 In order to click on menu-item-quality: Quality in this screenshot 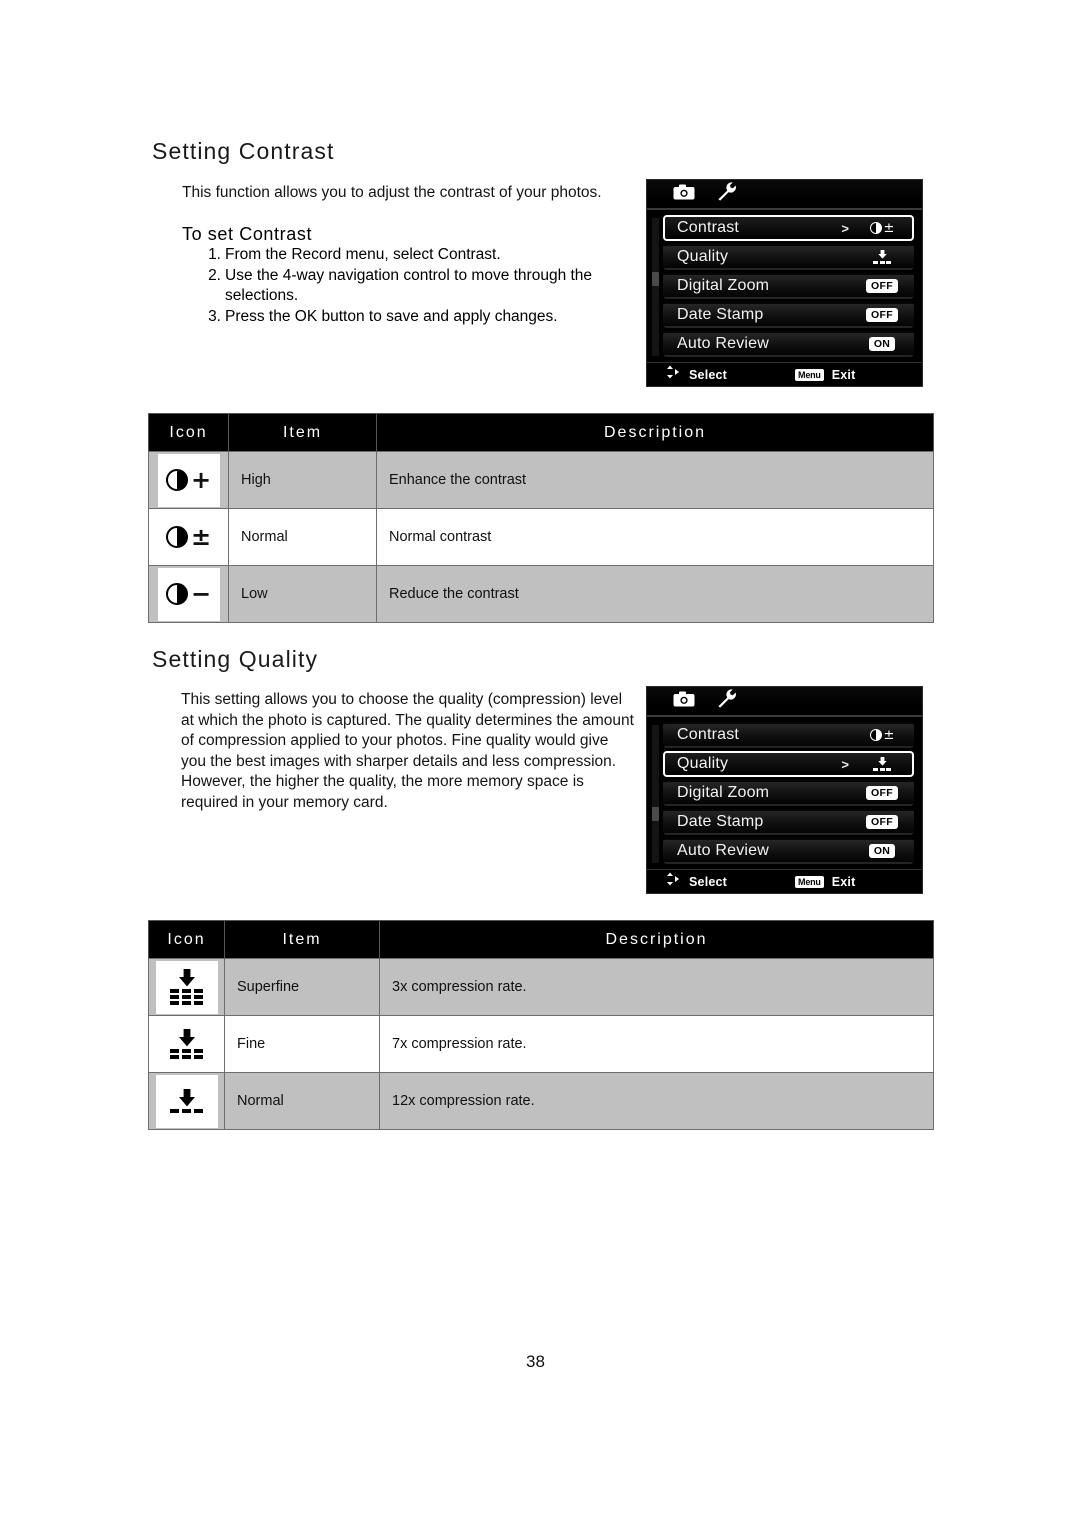, I will do `click(788, 257)`.